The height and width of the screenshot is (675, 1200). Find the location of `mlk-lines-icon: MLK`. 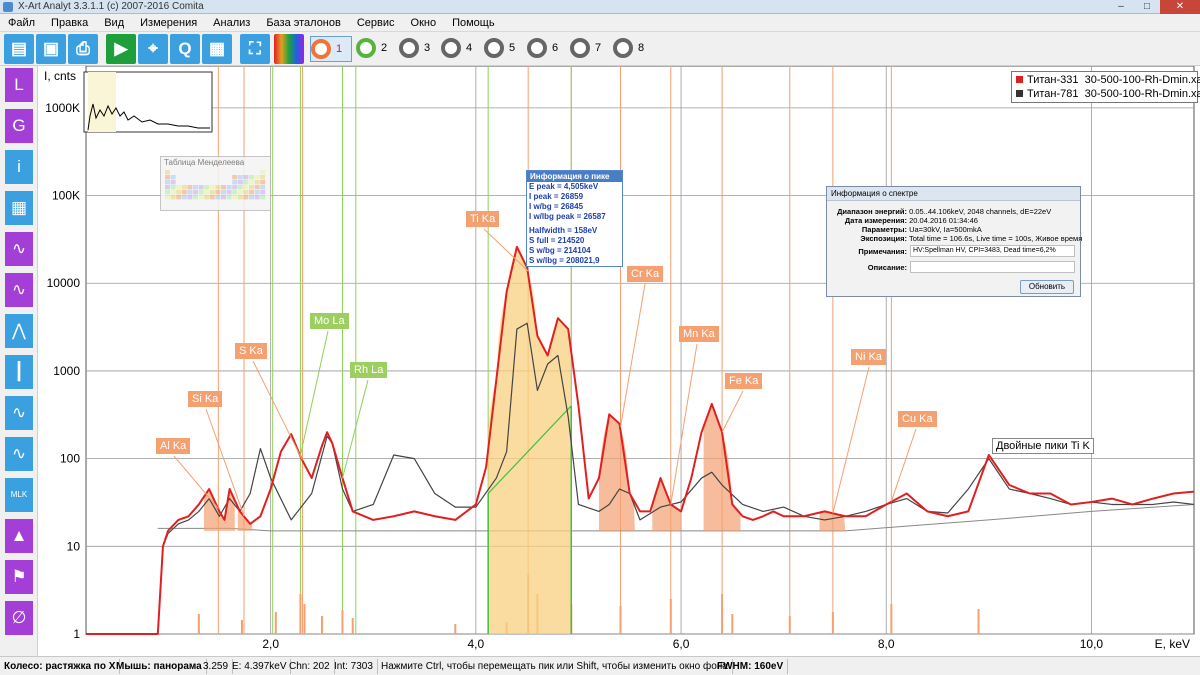

mlk-lines-icon: MLK is located at coordinates (19, 495).